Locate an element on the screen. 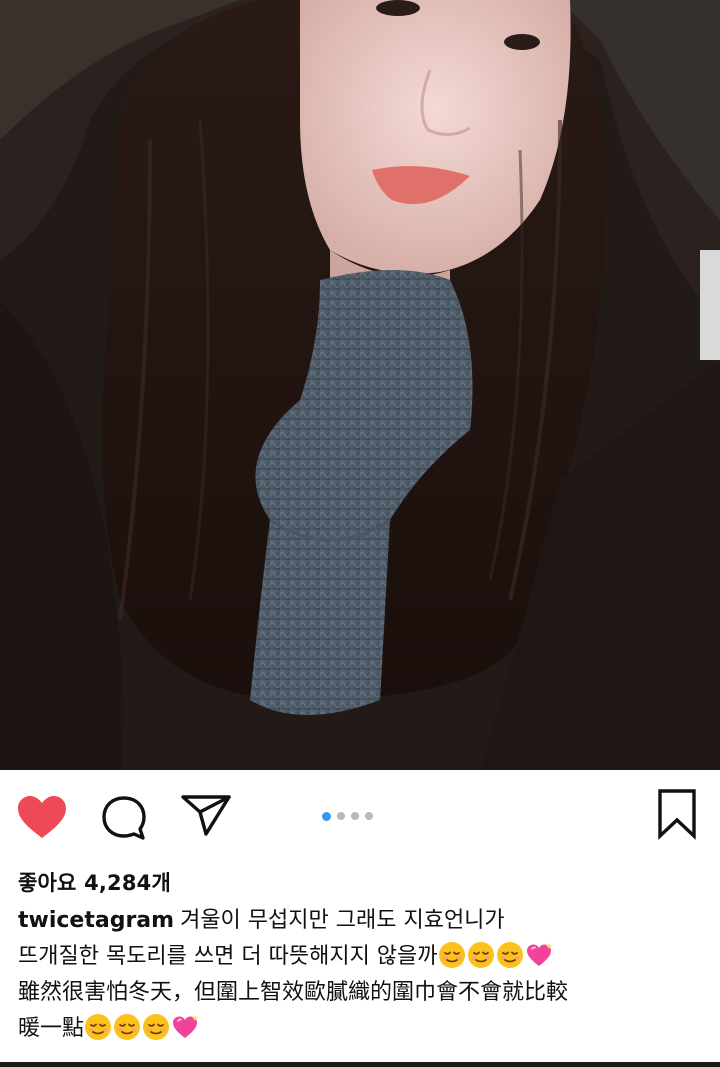 Image resolution: width=720 pixels, height=1067 pixels. username-link: twicetagram is located at coordinates (96, 920).